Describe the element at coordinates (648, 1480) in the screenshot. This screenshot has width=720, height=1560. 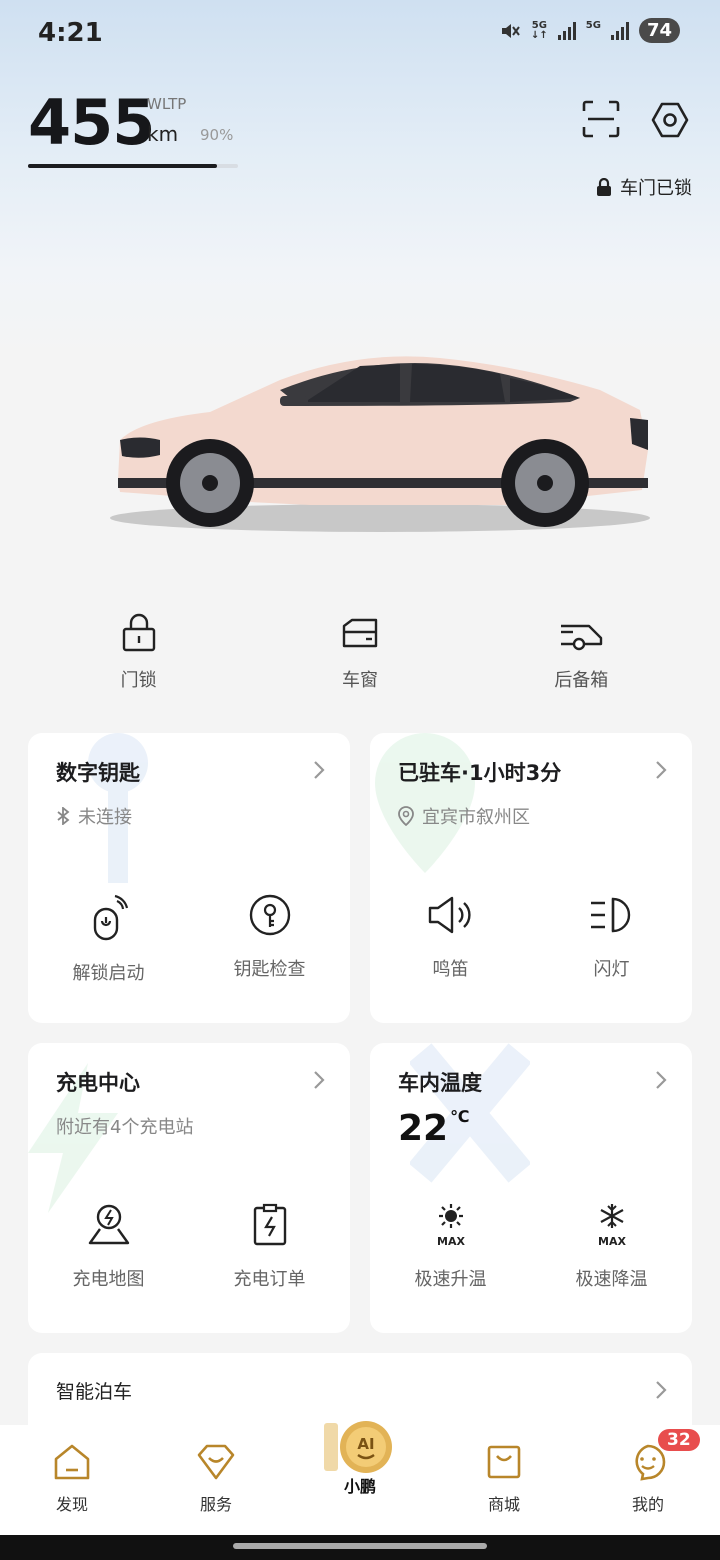
I see `nav-profile: 我的 32` at that location.